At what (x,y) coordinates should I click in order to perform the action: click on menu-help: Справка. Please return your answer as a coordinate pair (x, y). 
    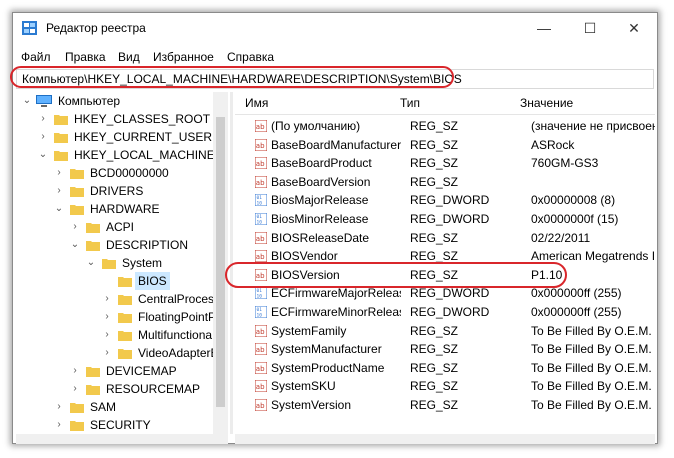
    Looking at the image, I should click on (250, 57).